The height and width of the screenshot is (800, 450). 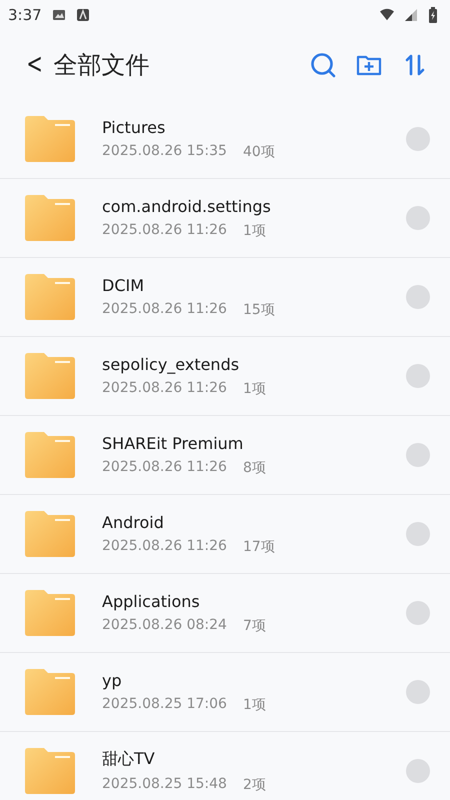 I want to click on folder-name: sepolicy_extends, so click(x=171, y=364).